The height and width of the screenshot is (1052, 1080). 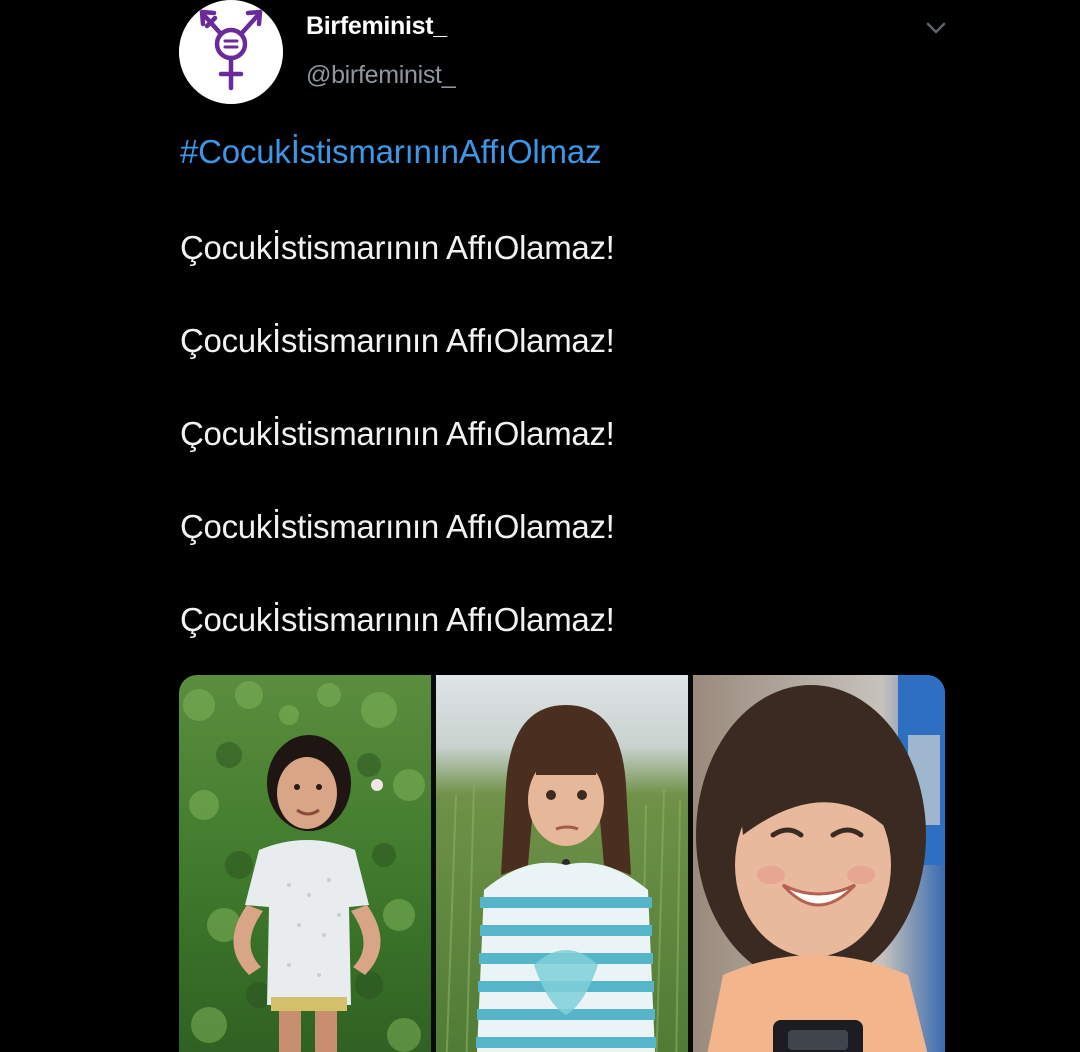 I want to click on chevron-down-icon, so click(x=936, y=28).